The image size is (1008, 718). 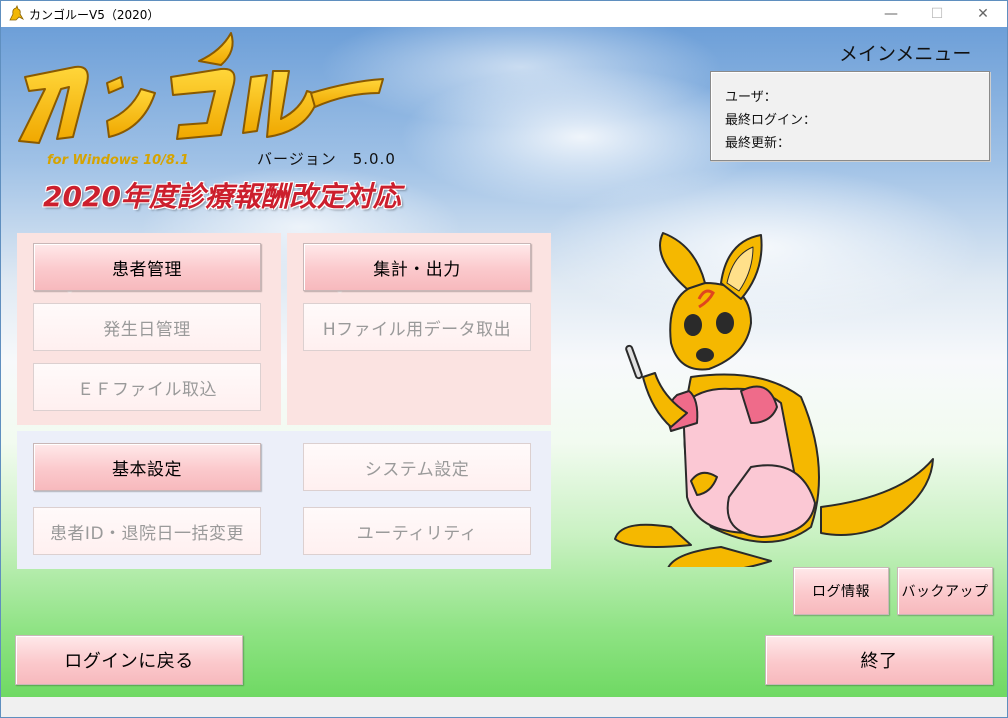 I want to click on utility-button: ユーティリティ, so click(x=417, y=531).